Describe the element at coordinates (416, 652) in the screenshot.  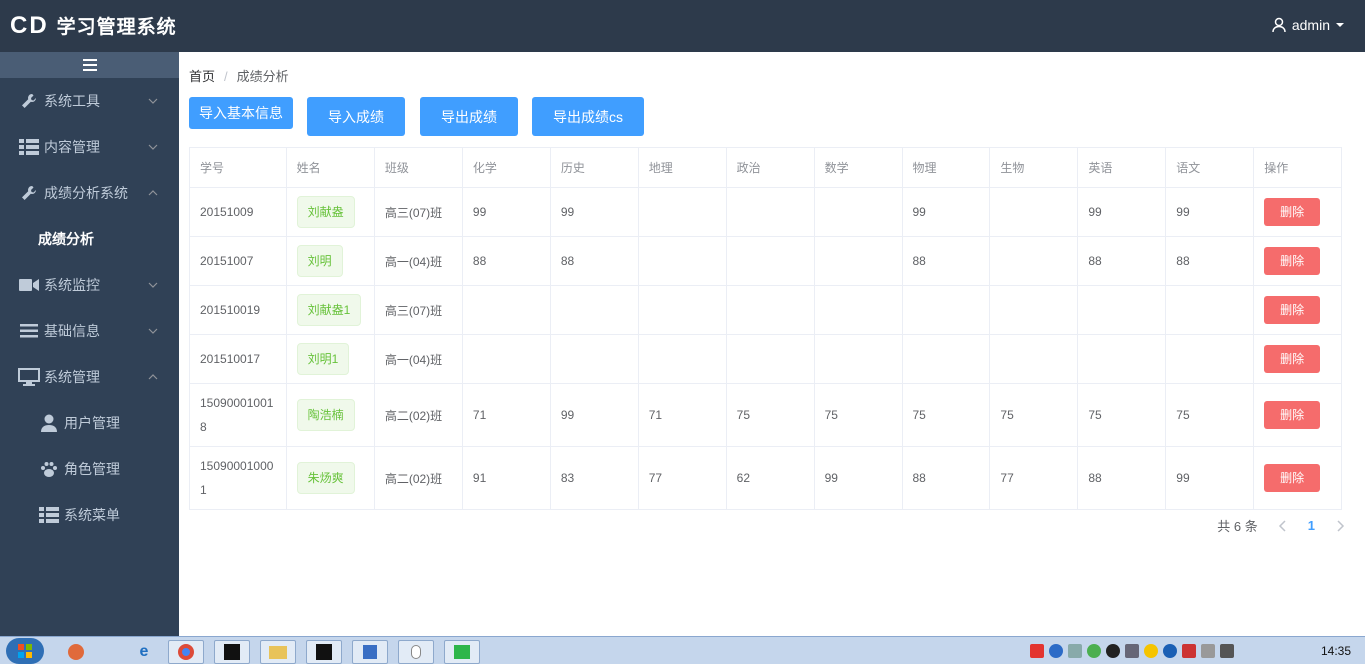
I see `qq-icon` at that location.